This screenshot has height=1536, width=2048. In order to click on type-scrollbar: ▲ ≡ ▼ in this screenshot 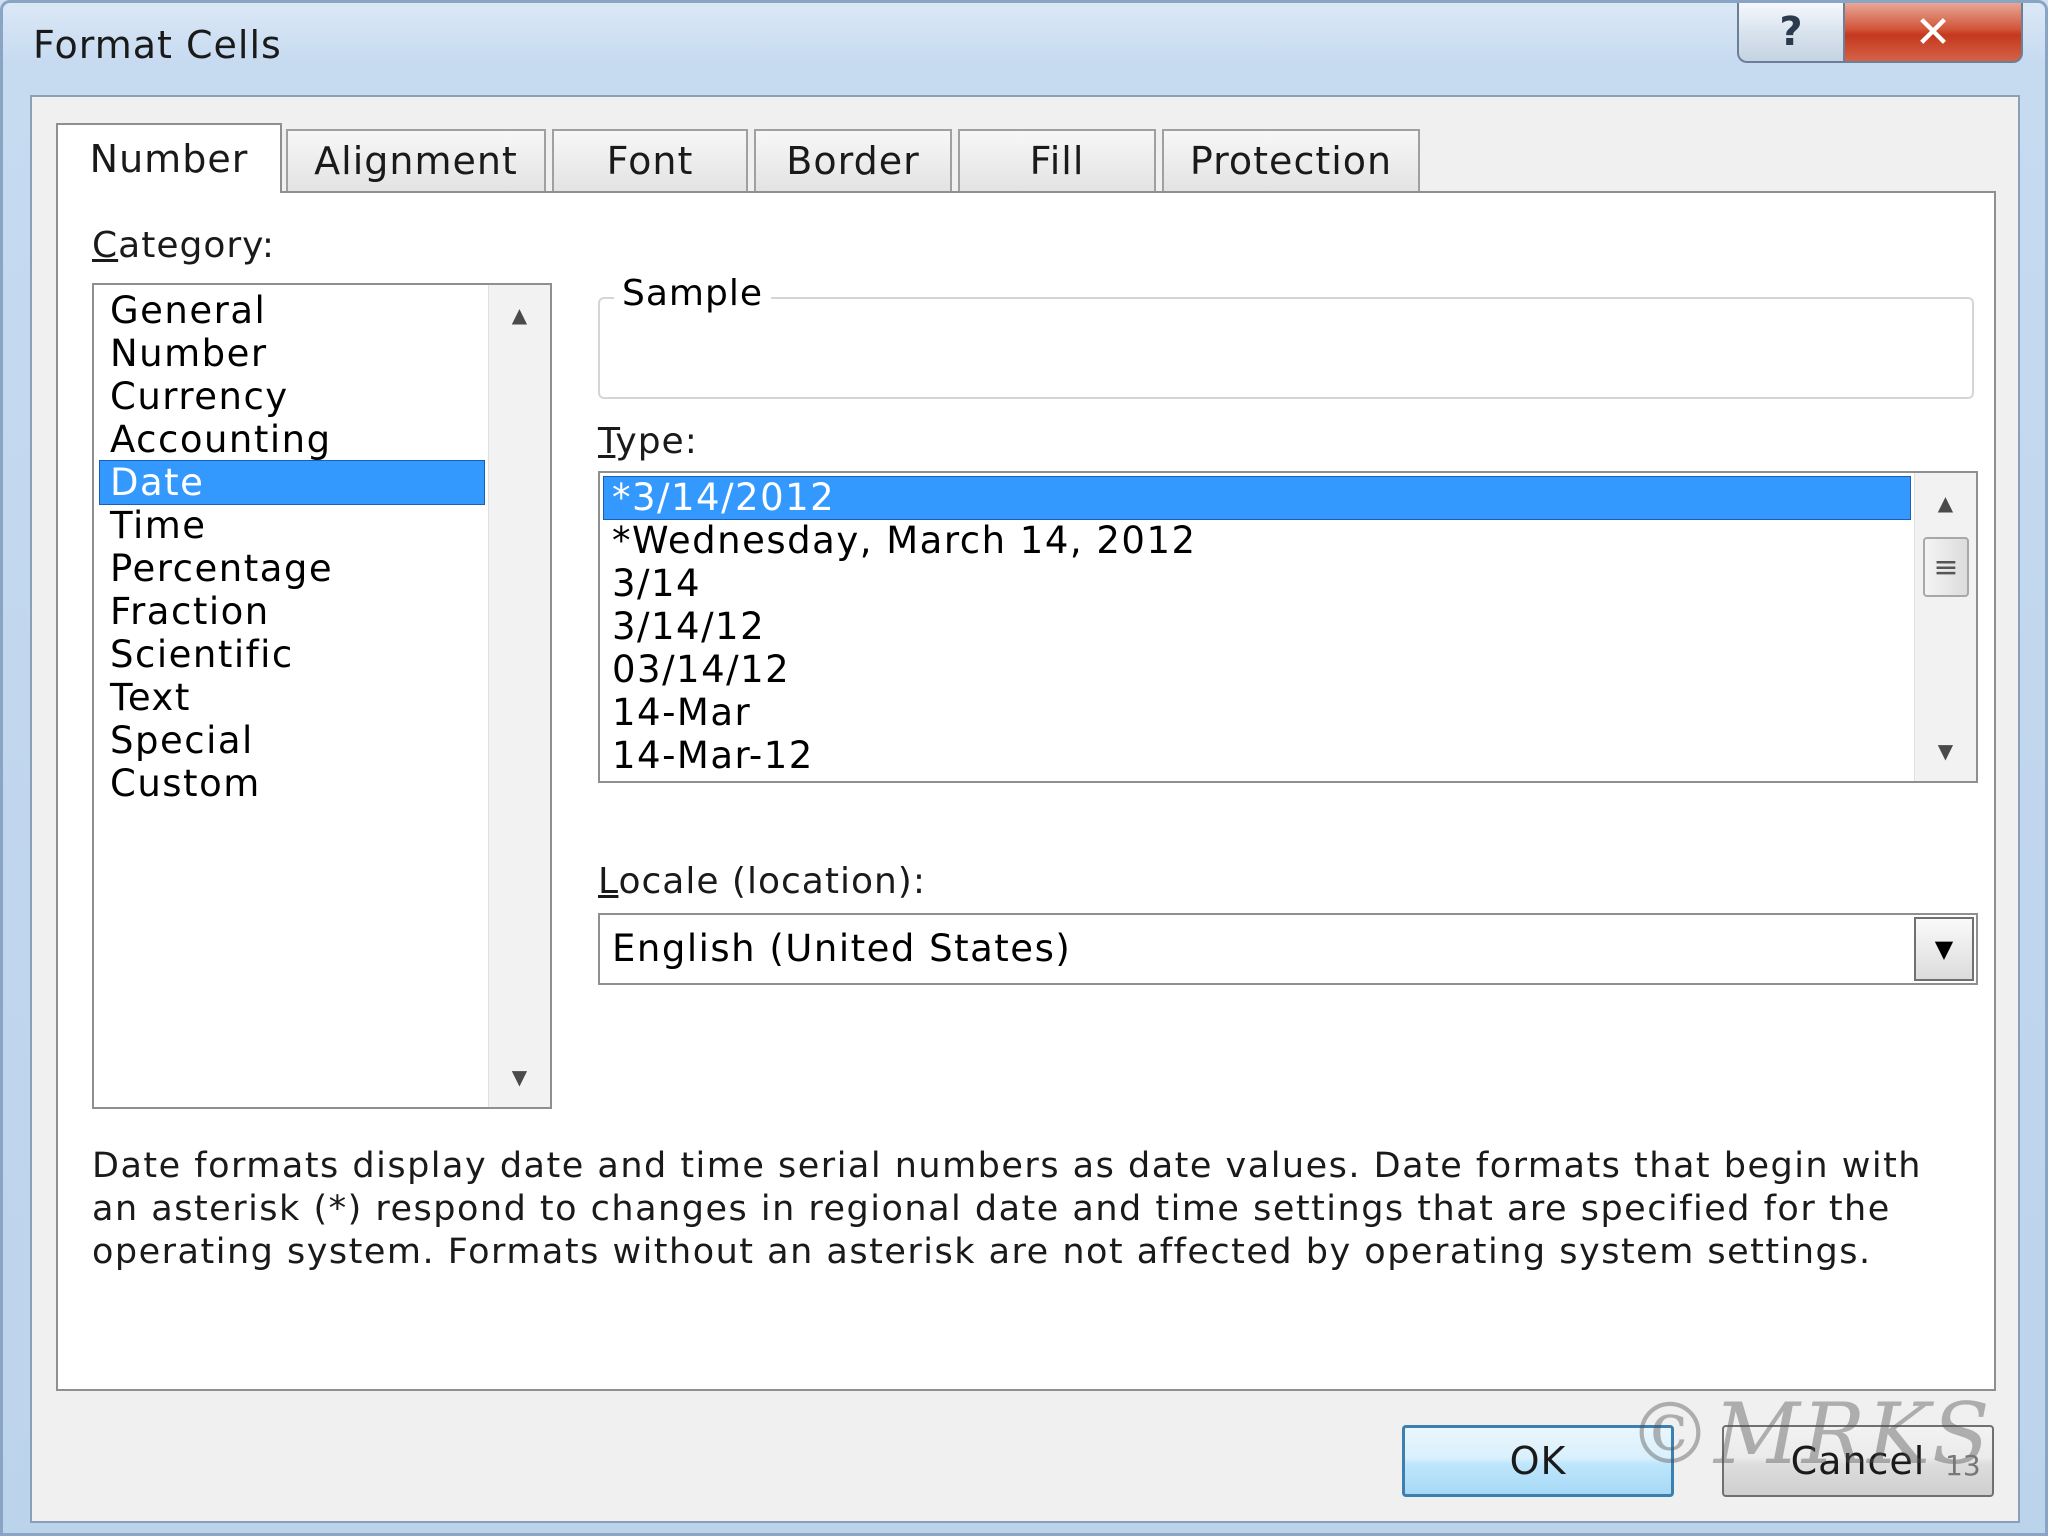, I will do `click(1945, 627)`.